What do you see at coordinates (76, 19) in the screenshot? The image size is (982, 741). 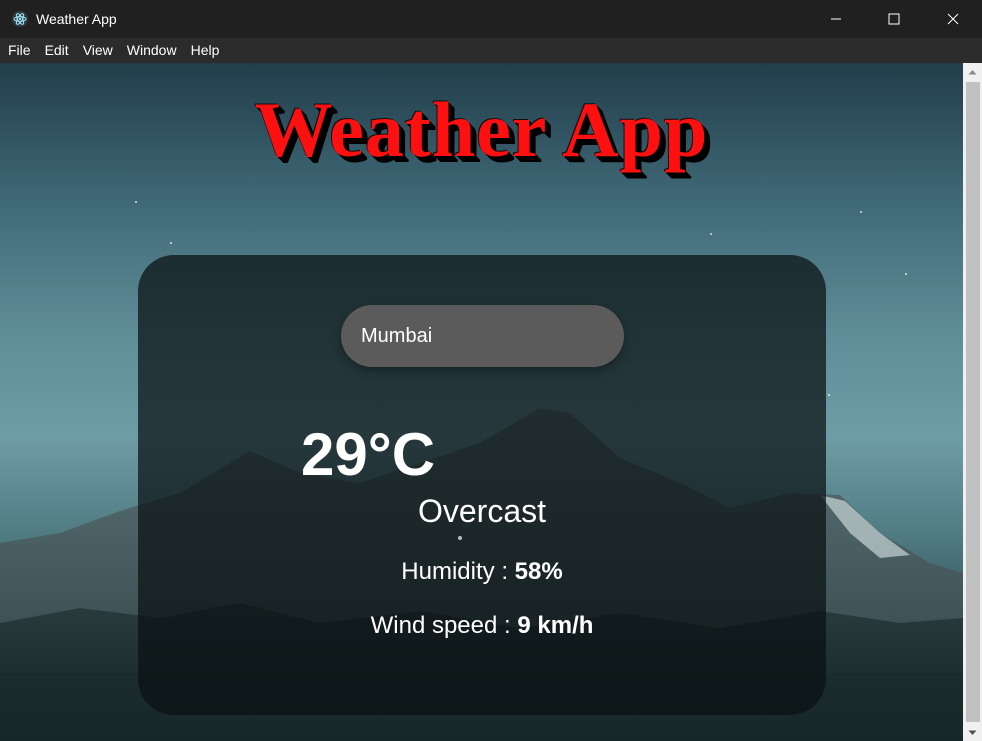 I see `window-title: Weather App` at bounding box center [76, 19].